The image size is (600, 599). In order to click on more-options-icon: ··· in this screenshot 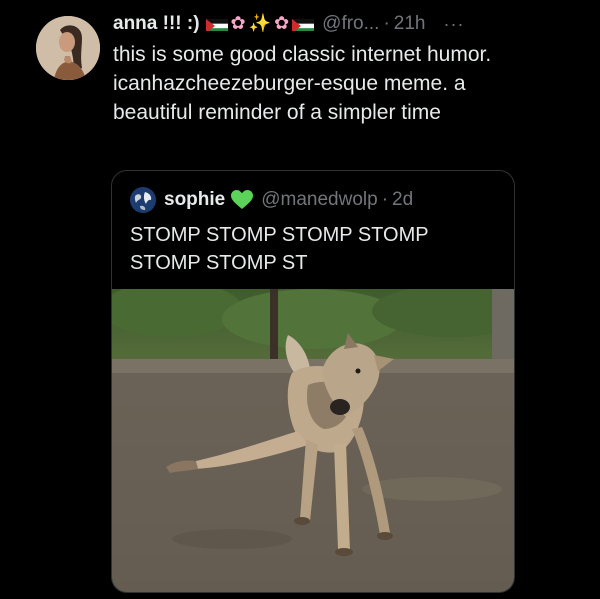, I will do `click(453, 24)`.